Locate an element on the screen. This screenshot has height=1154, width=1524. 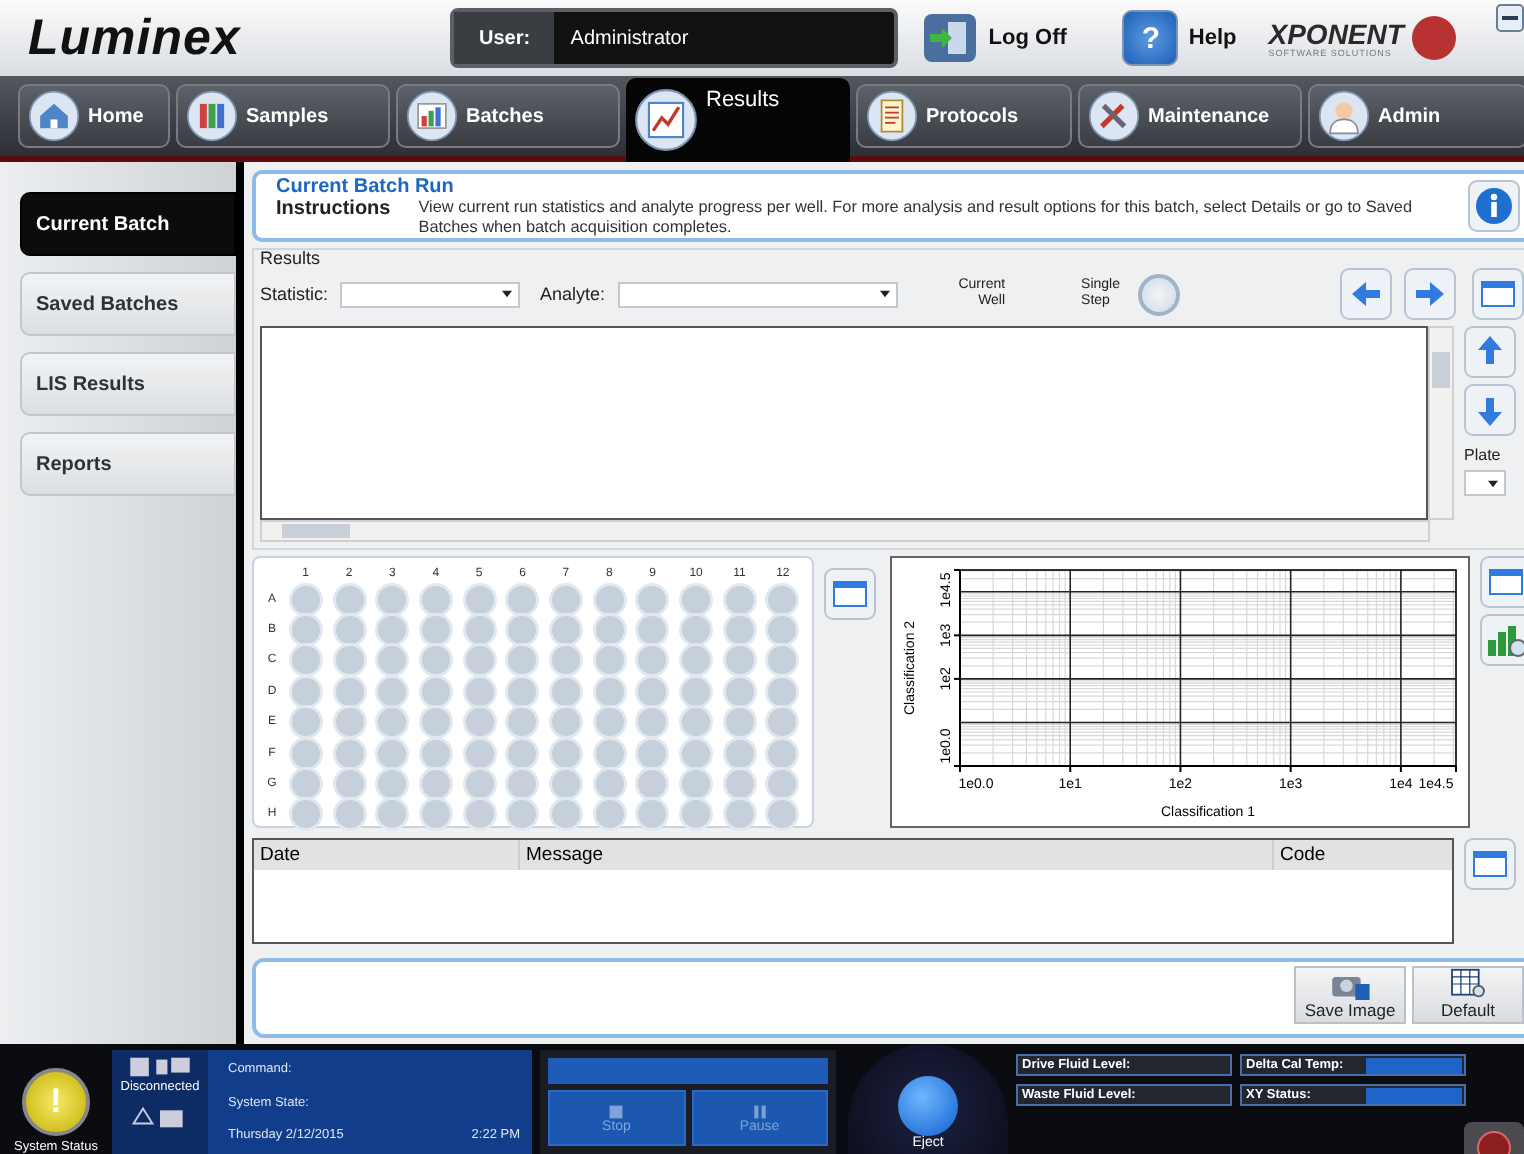
nav-tab: Admin is located at coordinates (1416, 116).